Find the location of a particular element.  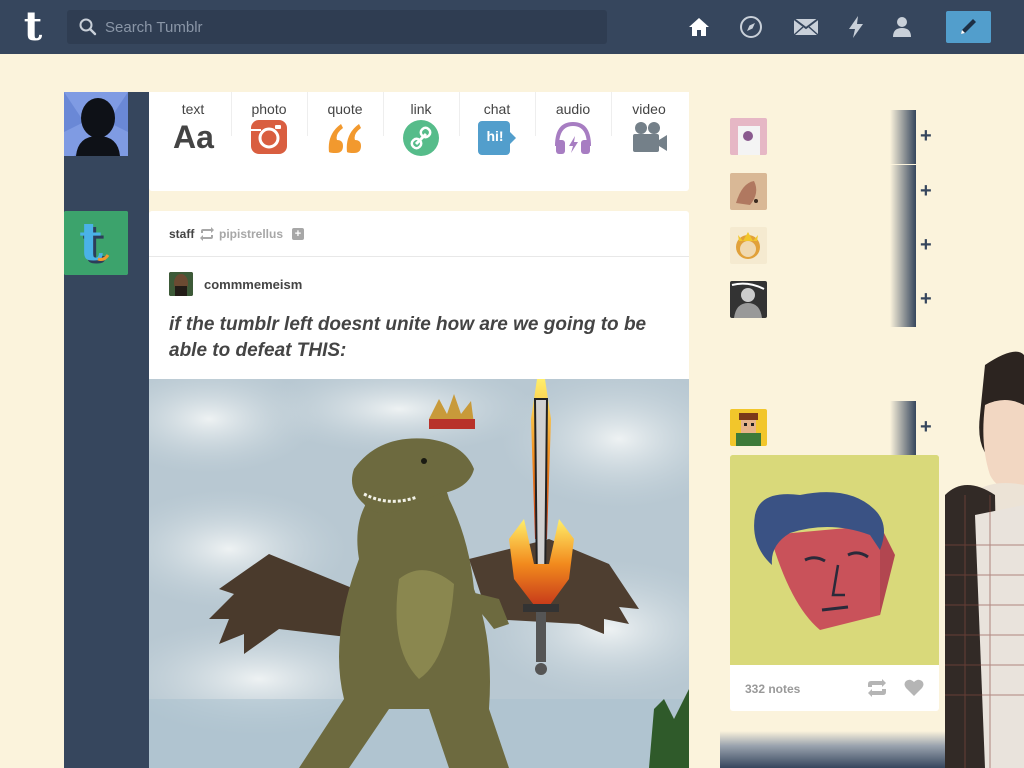

post-type-link: link is located at coordinates (421, 130).